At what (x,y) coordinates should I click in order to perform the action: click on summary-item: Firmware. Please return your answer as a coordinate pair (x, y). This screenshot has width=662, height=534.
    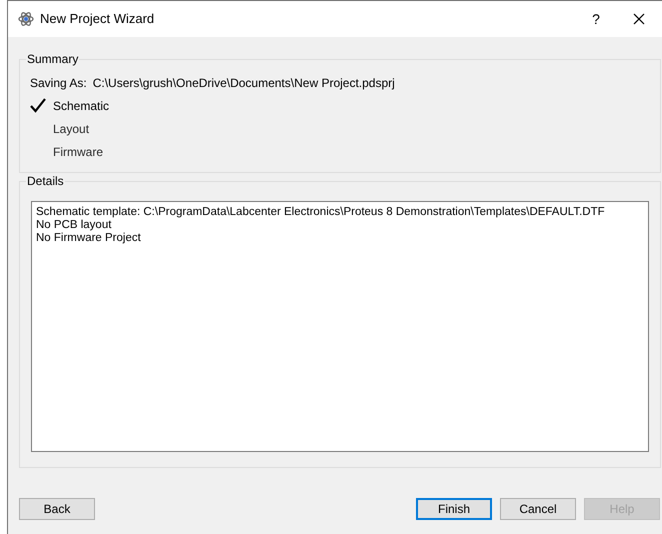
    Looking at the image, I should click on (78, 152).